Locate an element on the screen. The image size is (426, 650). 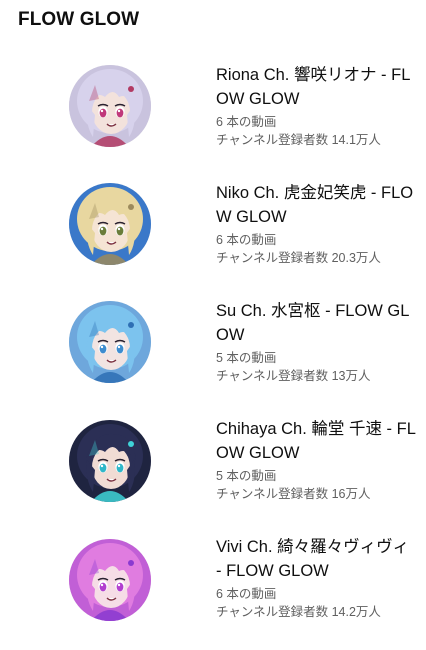
channel-name: Niko Ch. 虎金妃笑虎 - FLOW GLOW is located at coordinates (316, 205).